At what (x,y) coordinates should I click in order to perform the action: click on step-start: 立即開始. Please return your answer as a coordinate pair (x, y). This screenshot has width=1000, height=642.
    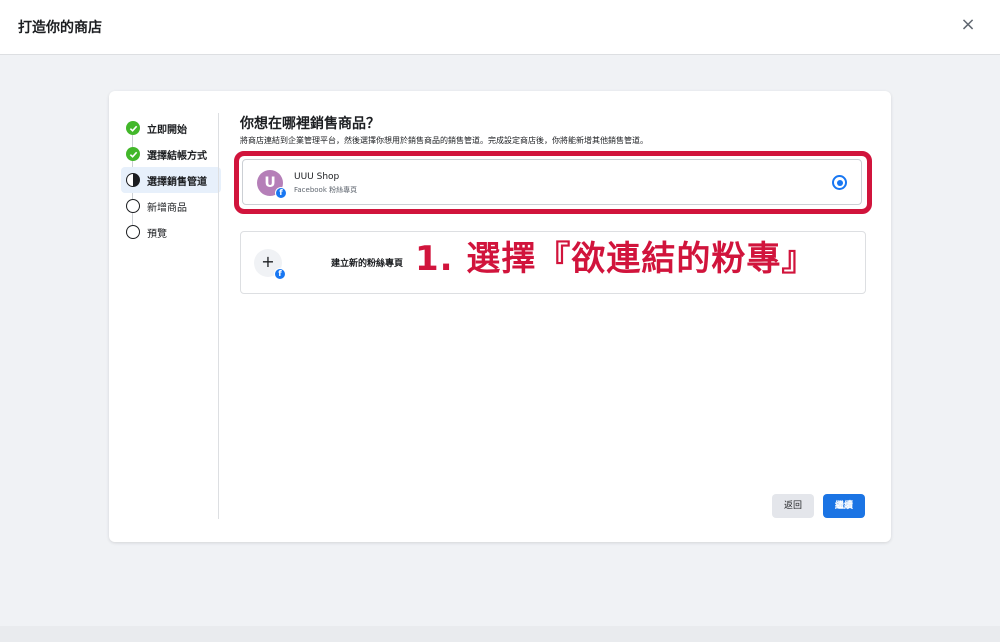
    Looking at the image, I should click on (171, 128).